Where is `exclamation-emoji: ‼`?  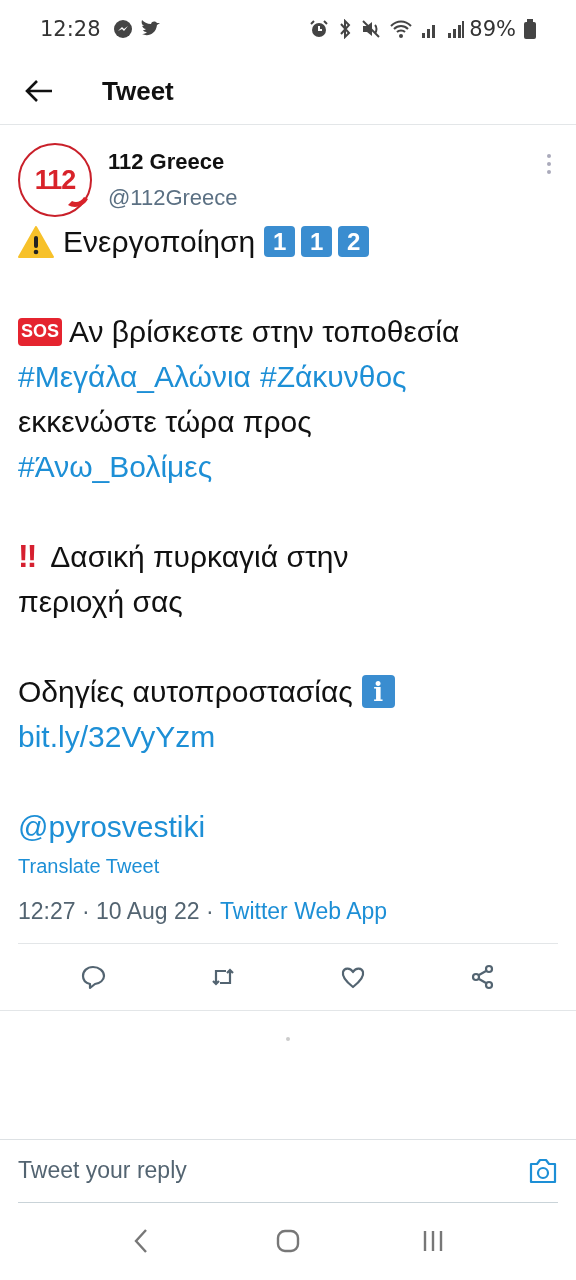 exclamation-emoji: ‼ is located at coordinates (28, 556).